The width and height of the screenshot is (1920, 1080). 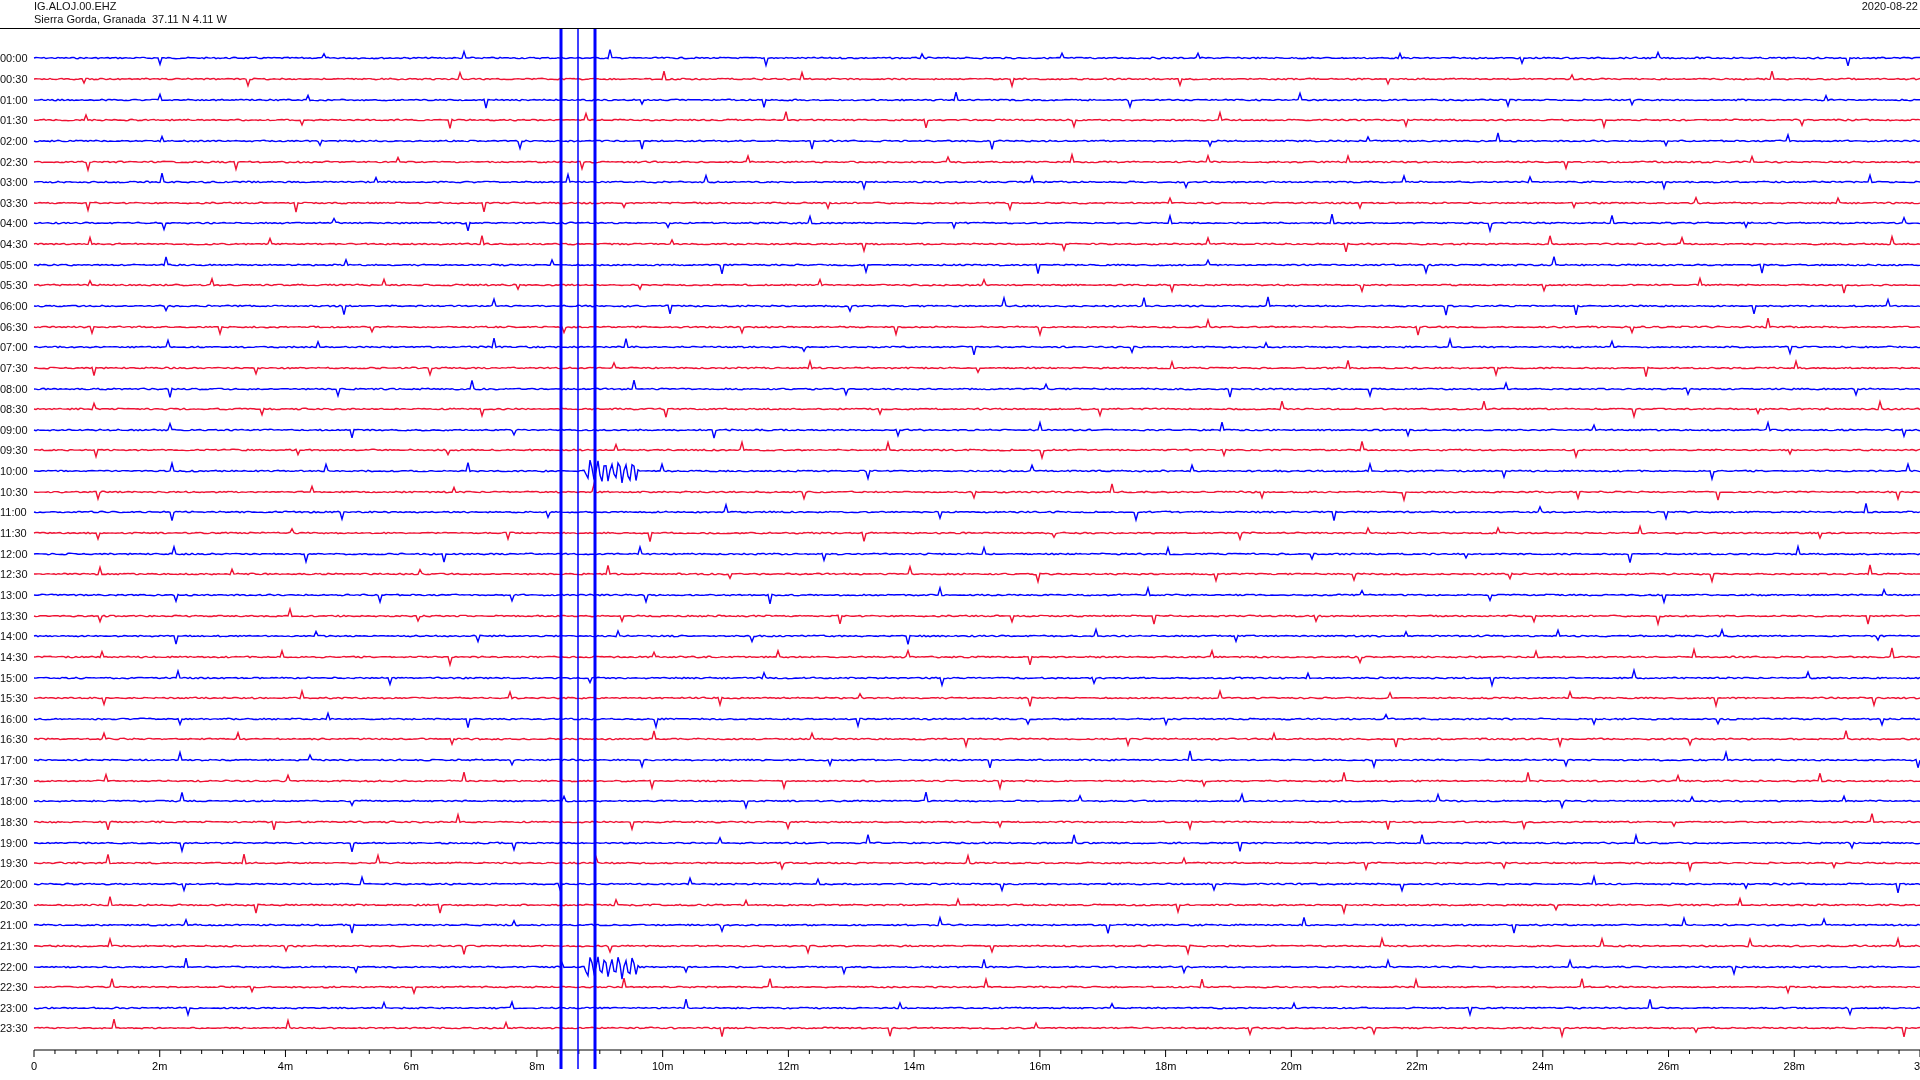 What do you see at coordinates (14, 739) in the screenshot?
I see `row-time-label: 16:30` at bounding box center [14, 739].